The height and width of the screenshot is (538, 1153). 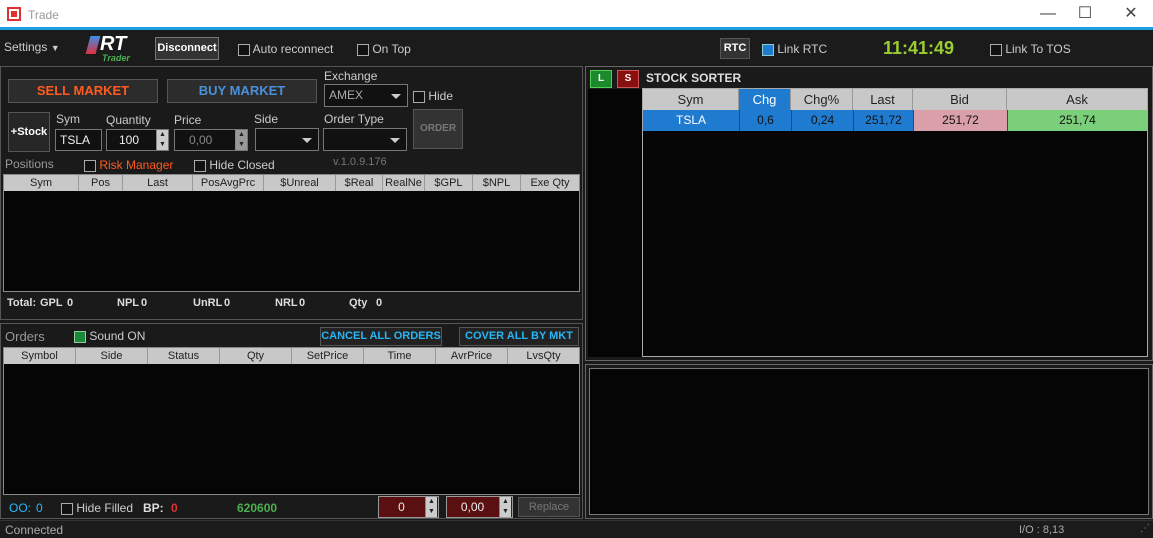 What do you see at coordinates (227, 303) in the screenshot?
I see `unrl-value: 0` at bounding box center [227, 303].